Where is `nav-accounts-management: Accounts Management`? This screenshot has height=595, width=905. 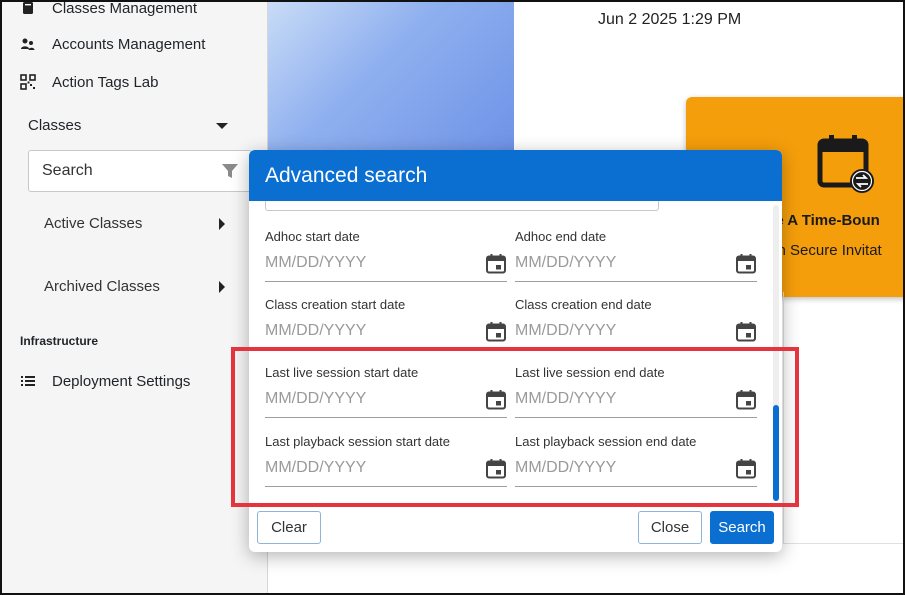 nav-accounts-management: Accounts Management is located at coordinates (111, 44).